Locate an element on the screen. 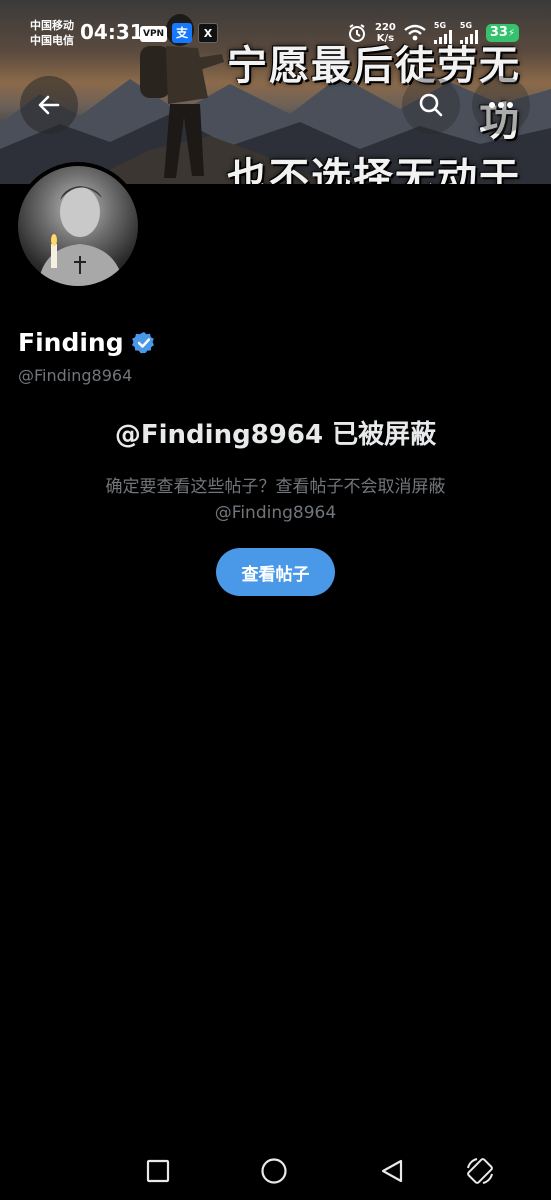 The image size is (551, 1200). rotate-button is located at coordinates (480, 1171).